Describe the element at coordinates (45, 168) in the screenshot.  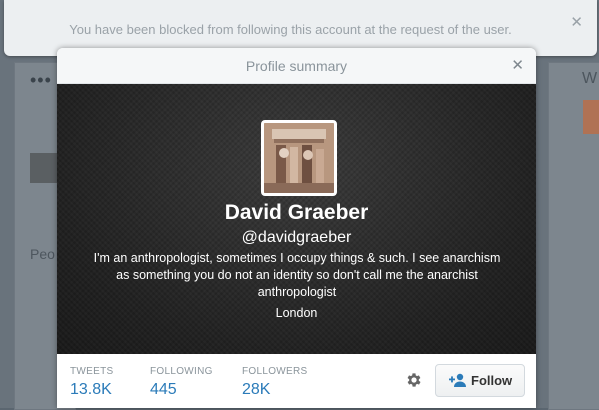
I see `background-thumbnail` at that location.